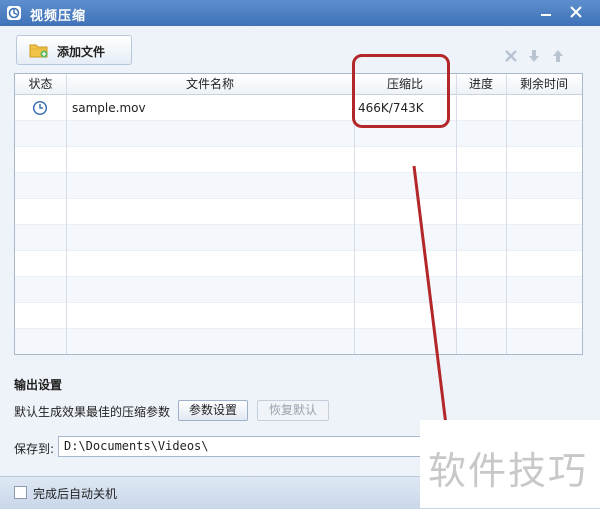 This screenshot has height=509, width=600. I want to click on watermark-text: 软件技巧, so click(508, 471).